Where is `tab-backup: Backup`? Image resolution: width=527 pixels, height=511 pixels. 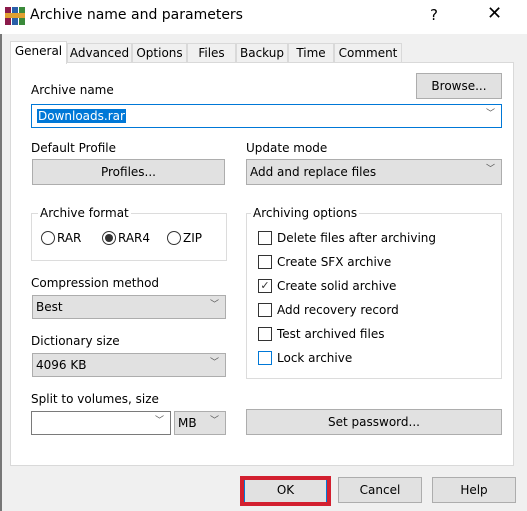
tab-backup: Backup is located at coordinates (262, 53).